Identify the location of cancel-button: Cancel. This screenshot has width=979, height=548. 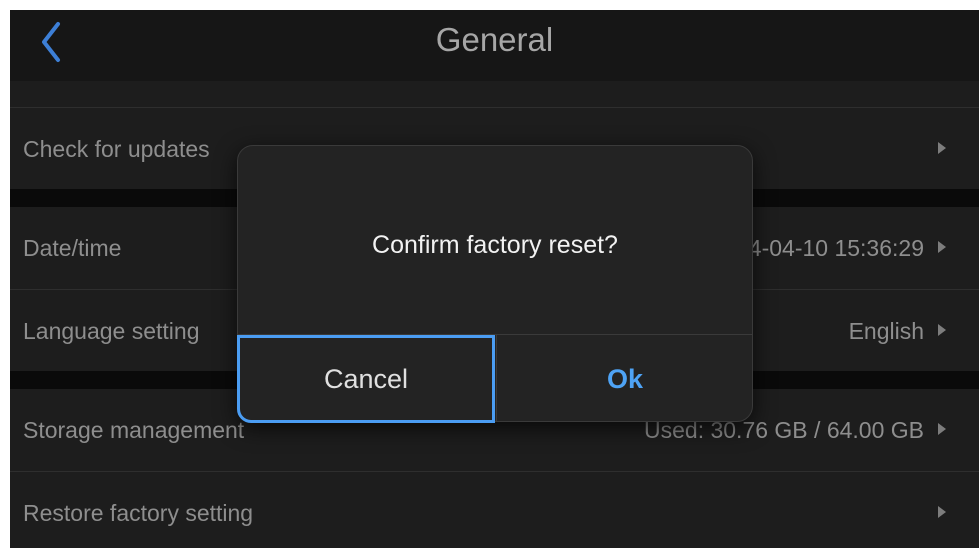
(366, 379).